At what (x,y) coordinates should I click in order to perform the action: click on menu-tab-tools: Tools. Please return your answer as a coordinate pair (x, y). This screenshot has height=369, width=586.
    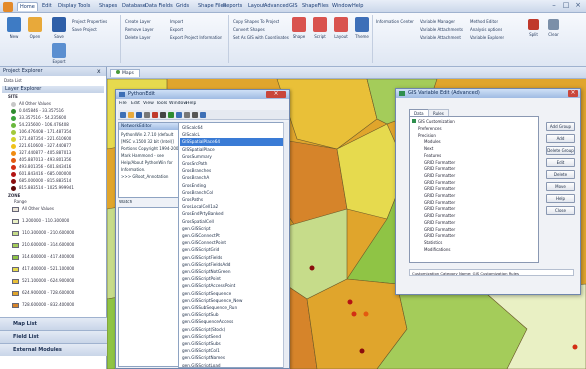
    Looking at the image, I should click on (84, 6).